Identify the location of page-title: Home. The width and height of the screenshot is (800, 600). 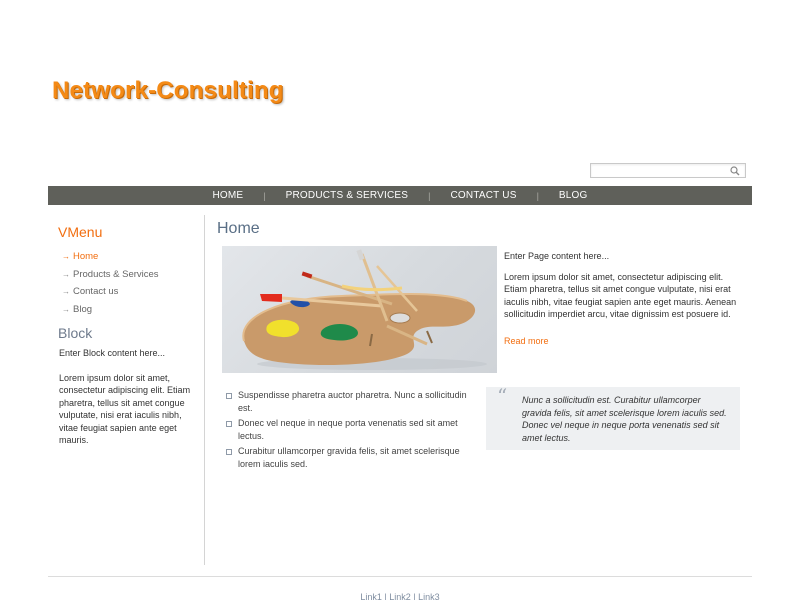
(238, 228).